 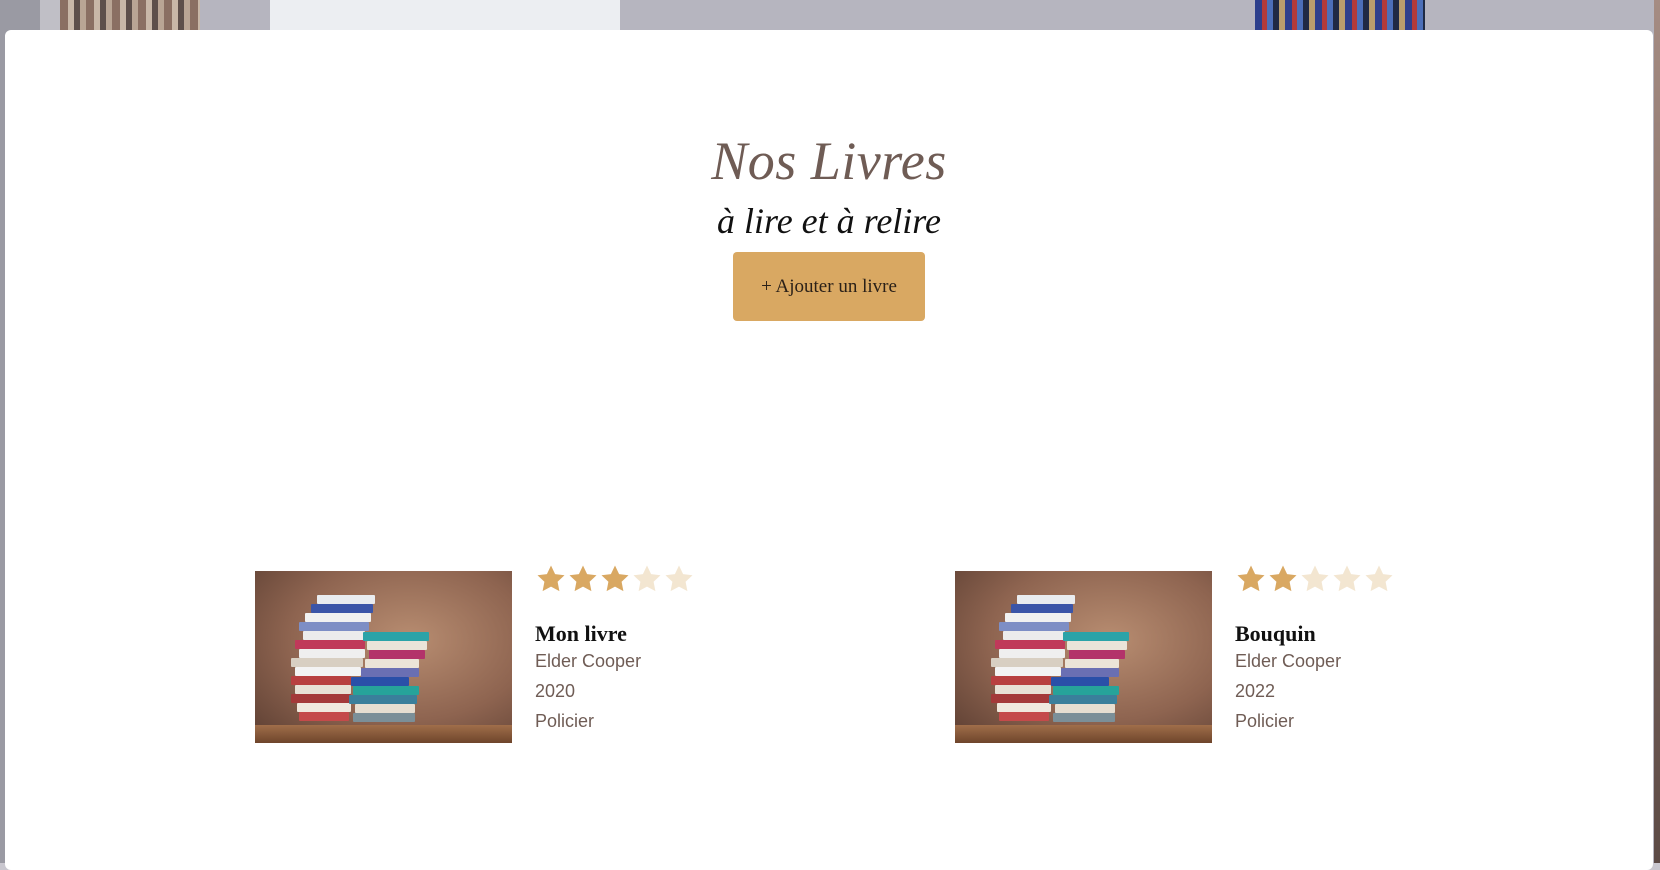 What do you see at coordinates (829, 221) in the screenshot?
I see `page-subtitle: à lire et à relire` at bounding box center [829, 221].